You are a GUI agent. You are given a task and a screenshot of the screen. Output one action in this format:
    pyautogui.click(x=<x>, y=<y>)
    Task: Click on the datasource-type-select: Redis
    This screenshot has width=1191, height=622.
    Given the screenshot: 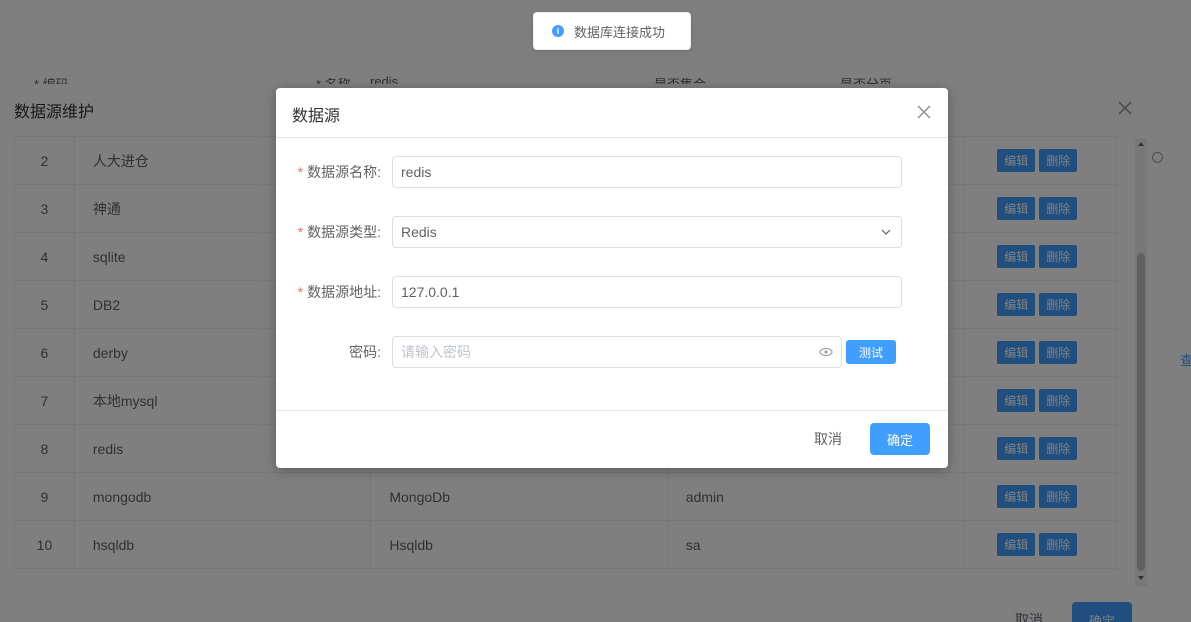 What is the action you would take?
    pyautogui.click(x=647, y=232)
    